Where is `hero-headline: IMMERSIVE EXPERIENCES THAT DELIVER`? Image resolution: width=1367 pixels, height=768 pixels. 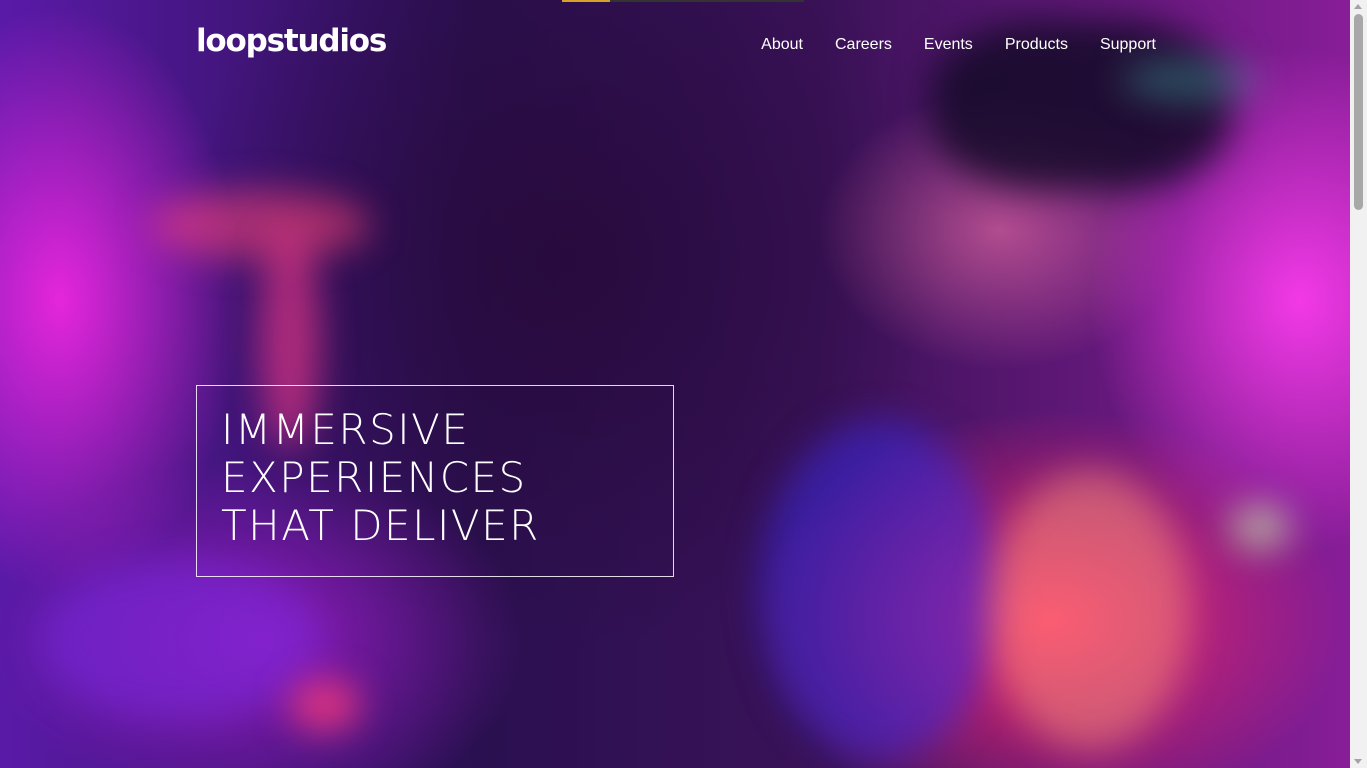 hero-headline: IMMERSIVE EXPERIENCES THAT DELIVER is located at coordinates (380, 478).